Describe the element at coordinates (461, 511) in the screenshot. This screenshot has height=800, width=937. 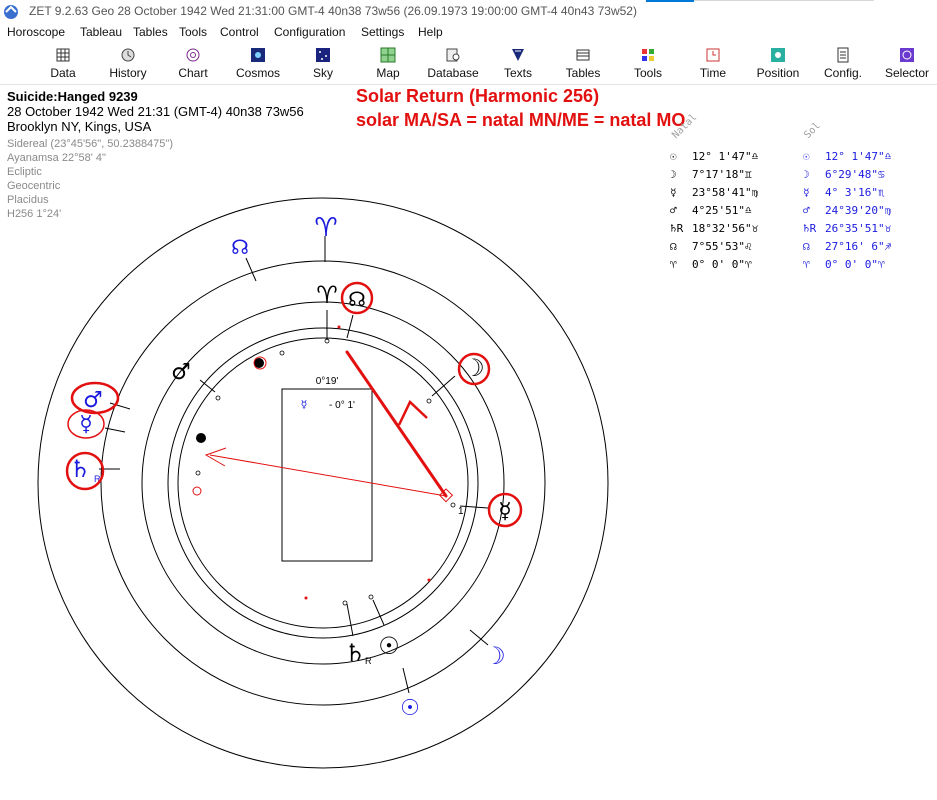
I see `house-cusp-label: 1` at that location.